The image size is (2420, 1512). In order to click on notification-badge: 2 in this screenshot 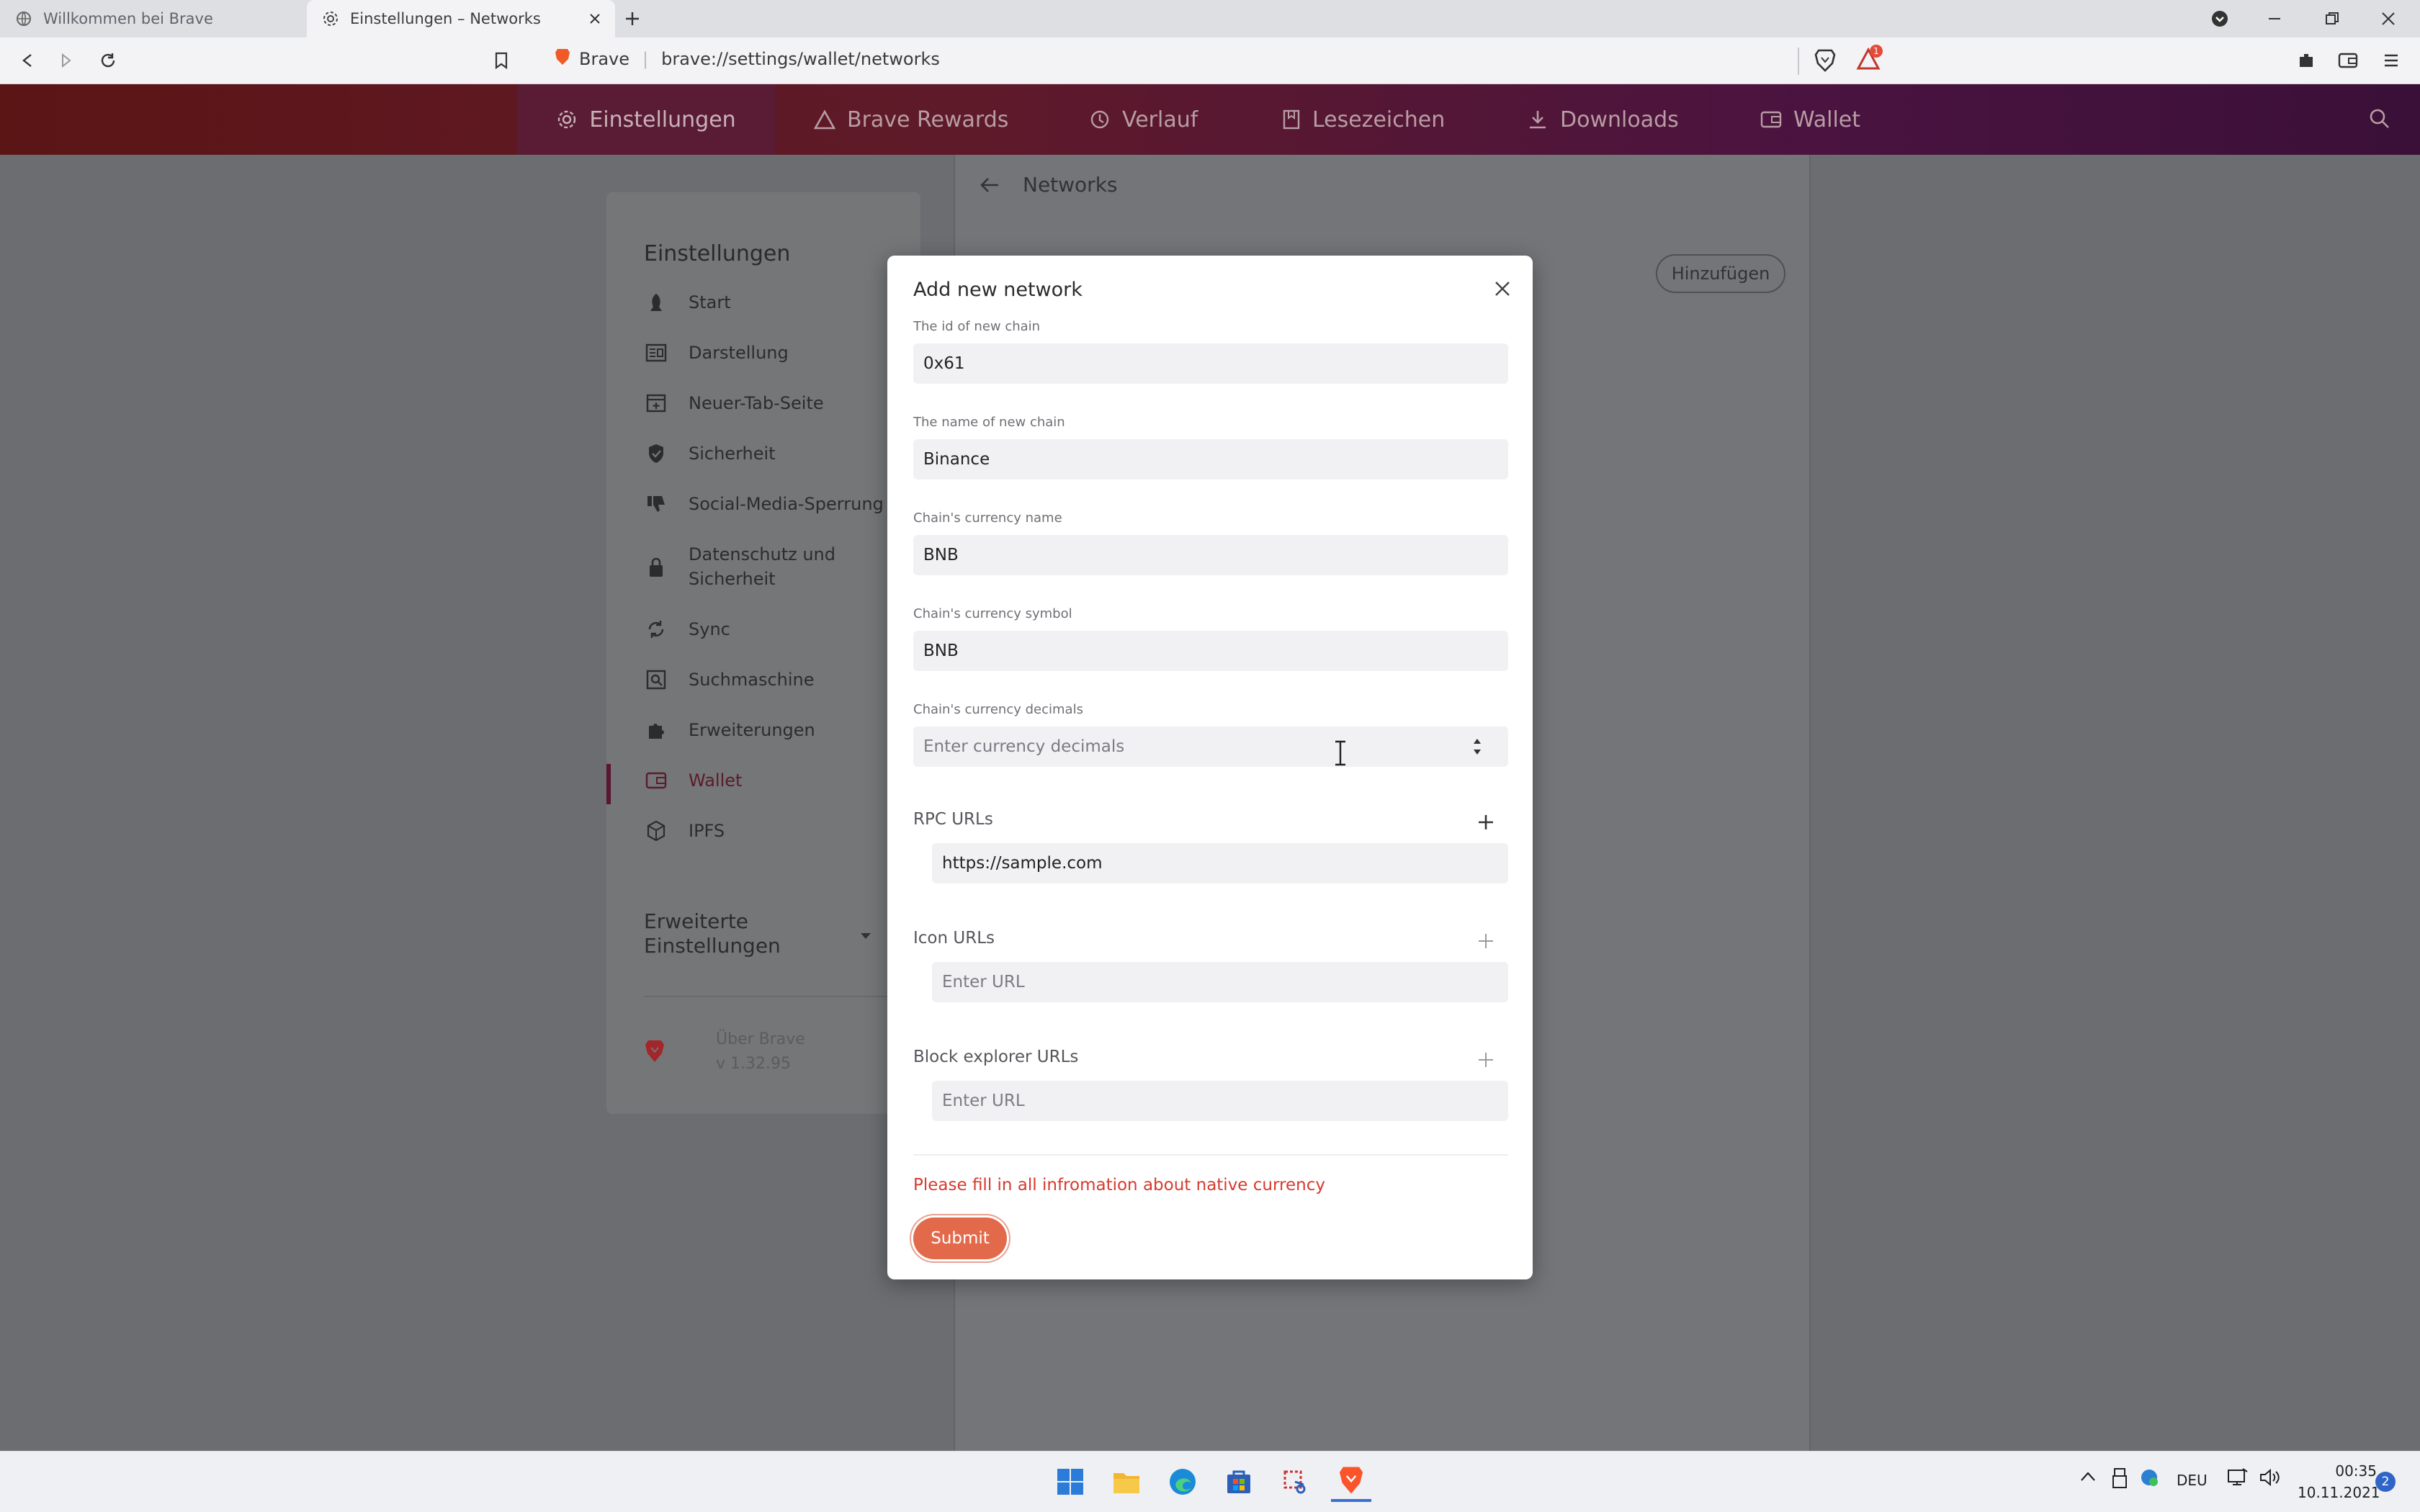, I will do `click(2385, 1482)`.